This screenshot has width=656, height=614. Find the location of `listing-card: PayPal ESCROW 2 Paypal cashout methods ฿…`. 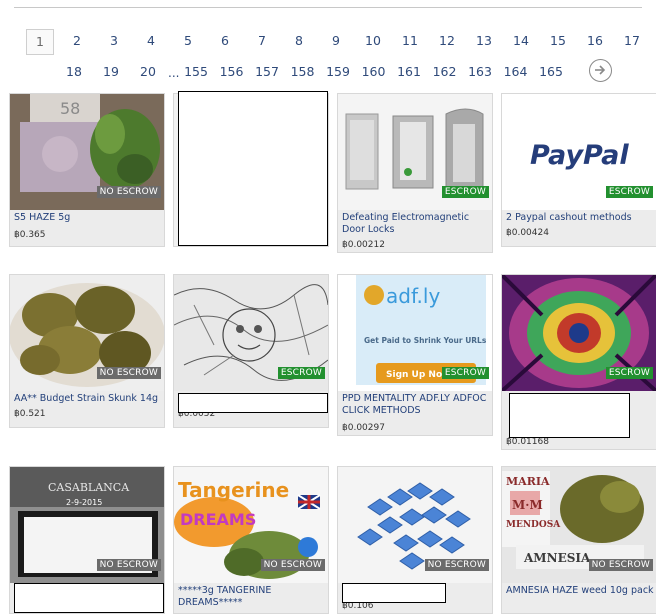

listing-card: PayPal ESCROW 2 Paypal cashout methods ฿… is located at coordinates (578, 170).